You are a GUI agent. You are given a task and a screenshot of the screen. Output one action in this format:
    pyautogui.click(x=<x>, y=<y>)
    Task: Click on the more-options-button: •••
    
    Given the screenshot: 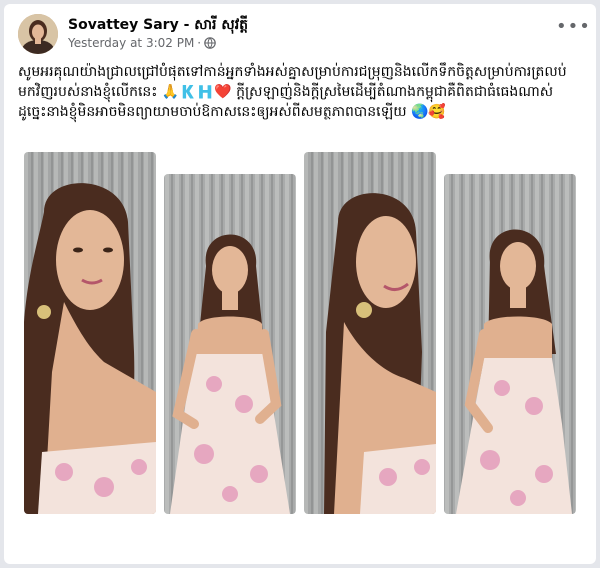 What is the action you would take?
    pyautogui.click(x=573, y=30)
    